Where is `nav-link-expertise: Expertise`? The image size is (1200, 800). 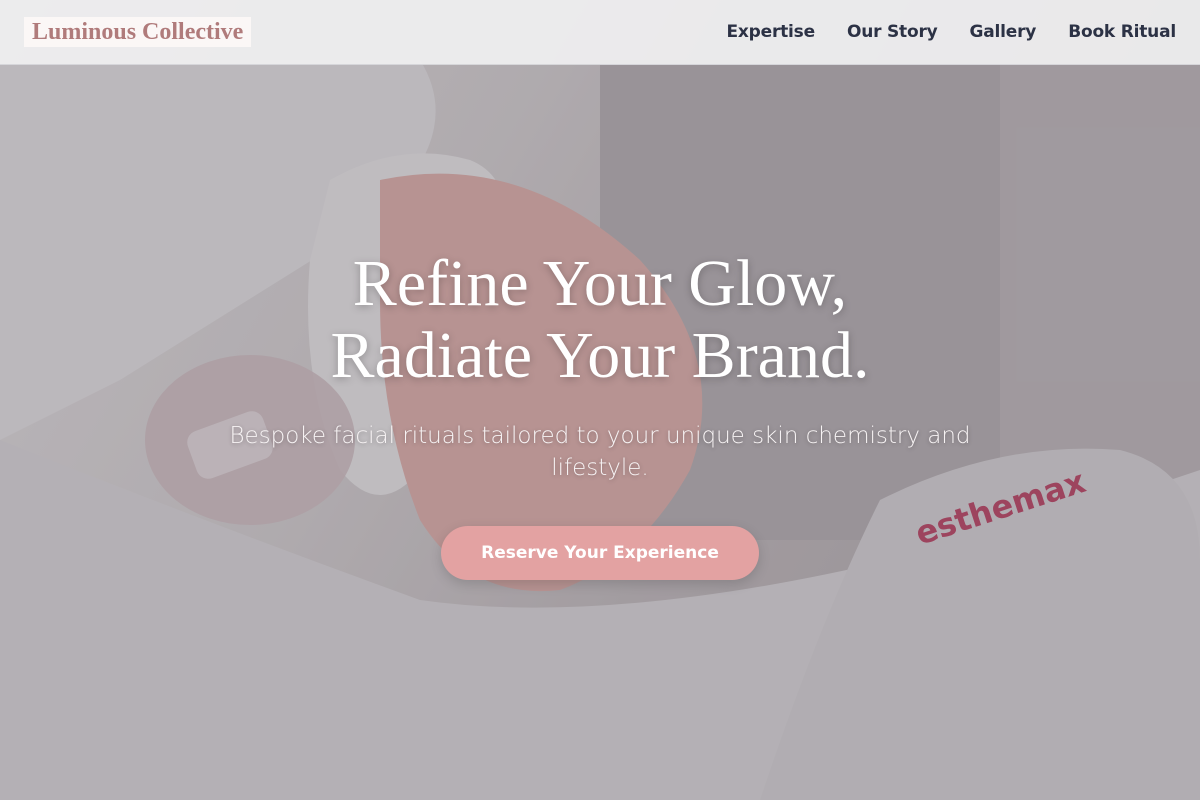
nav-link-expertise: Expertise is located at coordinates (770, 32).